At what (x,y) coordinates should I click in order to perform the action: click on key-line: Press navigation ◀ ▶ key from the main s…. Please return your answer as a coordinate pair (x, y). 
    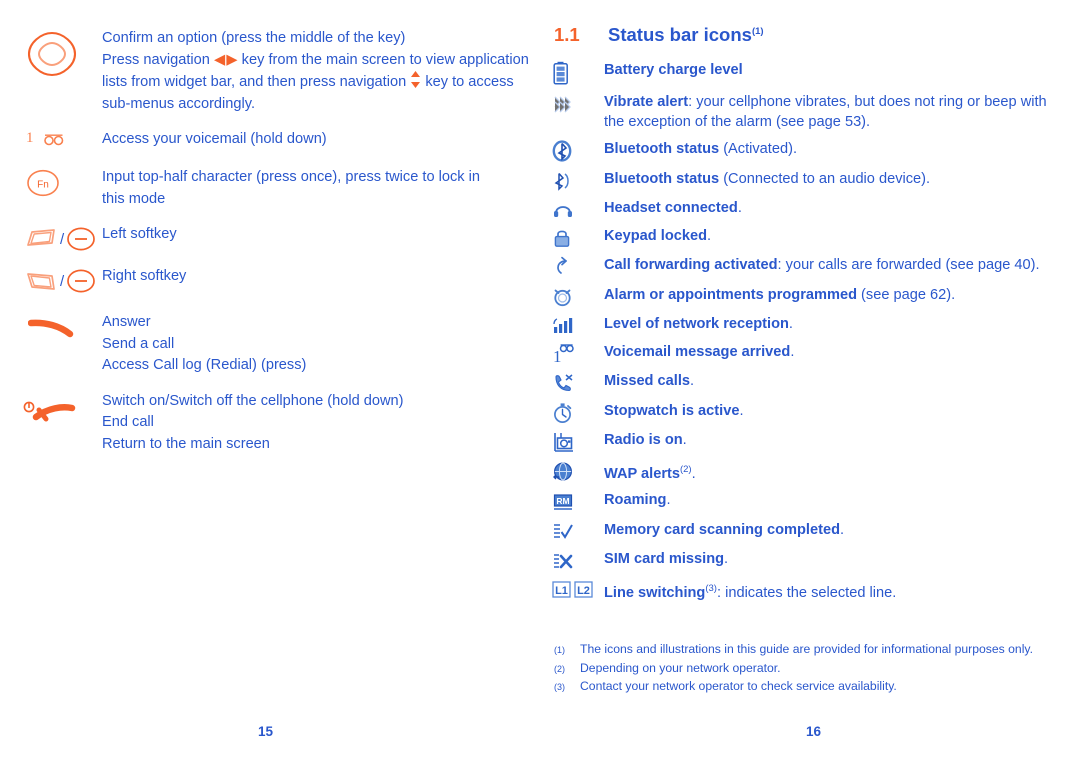
    Looking at the image, I should click on (315, 61).